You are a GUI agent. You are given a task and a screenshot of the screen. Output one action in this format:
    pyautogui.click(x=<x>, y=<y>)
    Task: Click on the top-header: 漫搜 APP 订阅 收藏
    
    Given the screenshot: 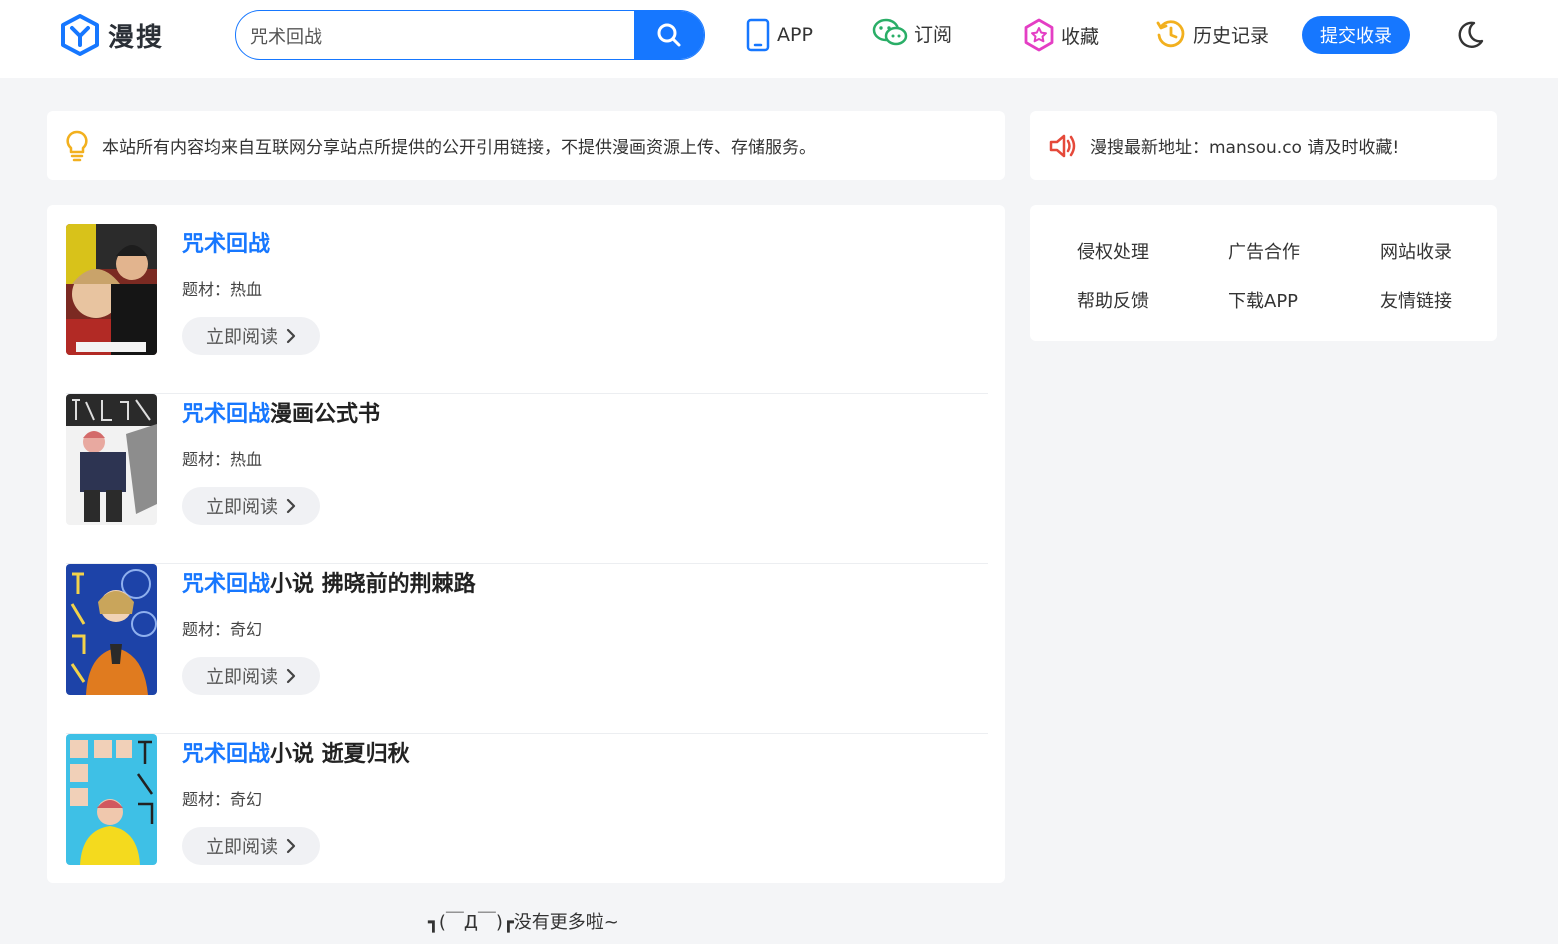 What is the action you would take?
    pyautogui.click(x=779, y=39)
    